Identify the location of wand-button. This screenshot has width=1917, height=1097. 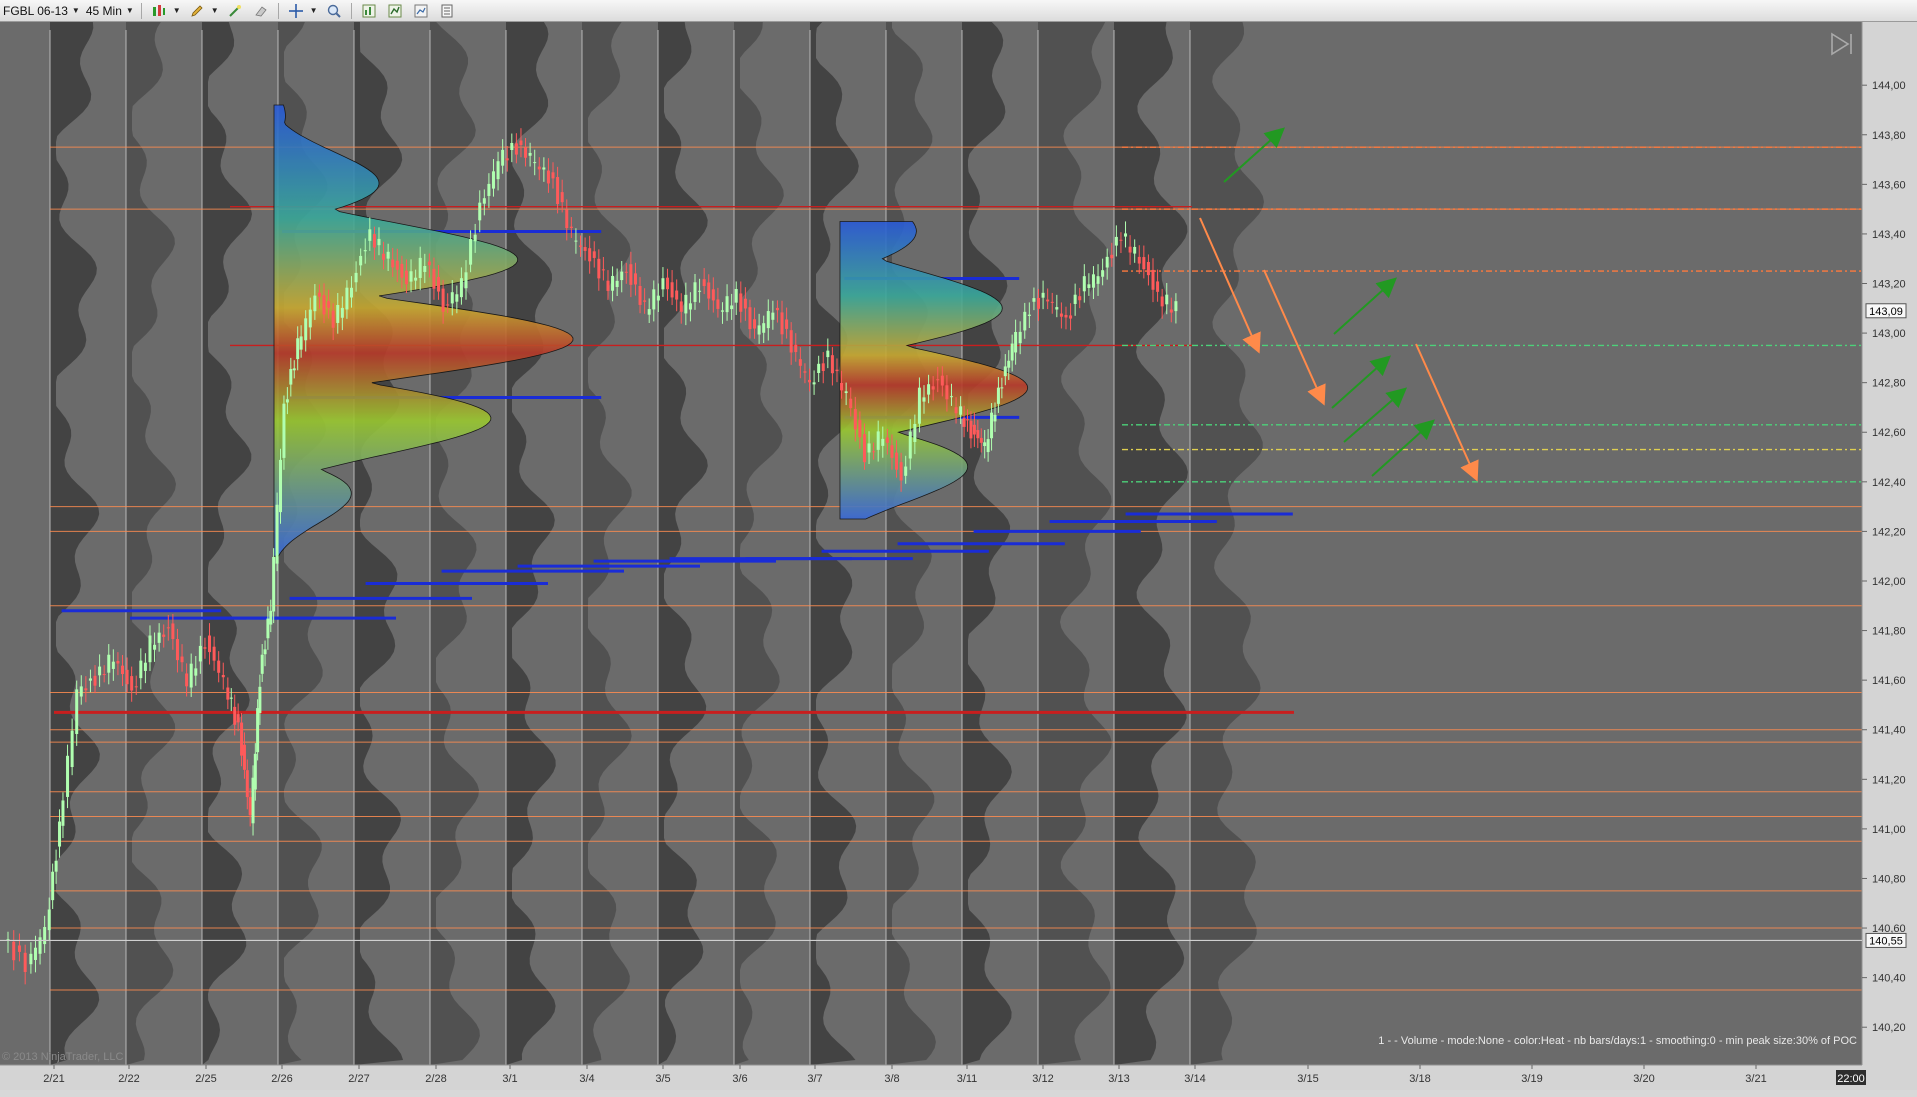
(235, 11).